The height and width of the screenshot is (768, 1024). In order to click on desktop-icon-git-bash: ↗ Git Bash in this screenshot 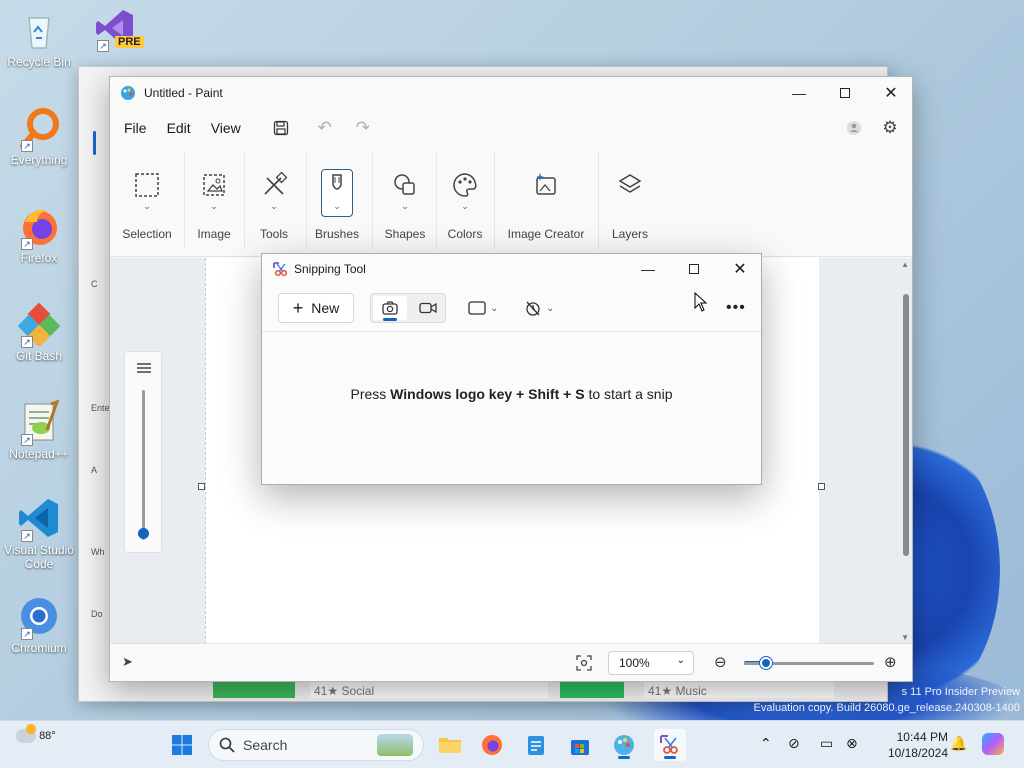, I will do `click(39, 332)`.